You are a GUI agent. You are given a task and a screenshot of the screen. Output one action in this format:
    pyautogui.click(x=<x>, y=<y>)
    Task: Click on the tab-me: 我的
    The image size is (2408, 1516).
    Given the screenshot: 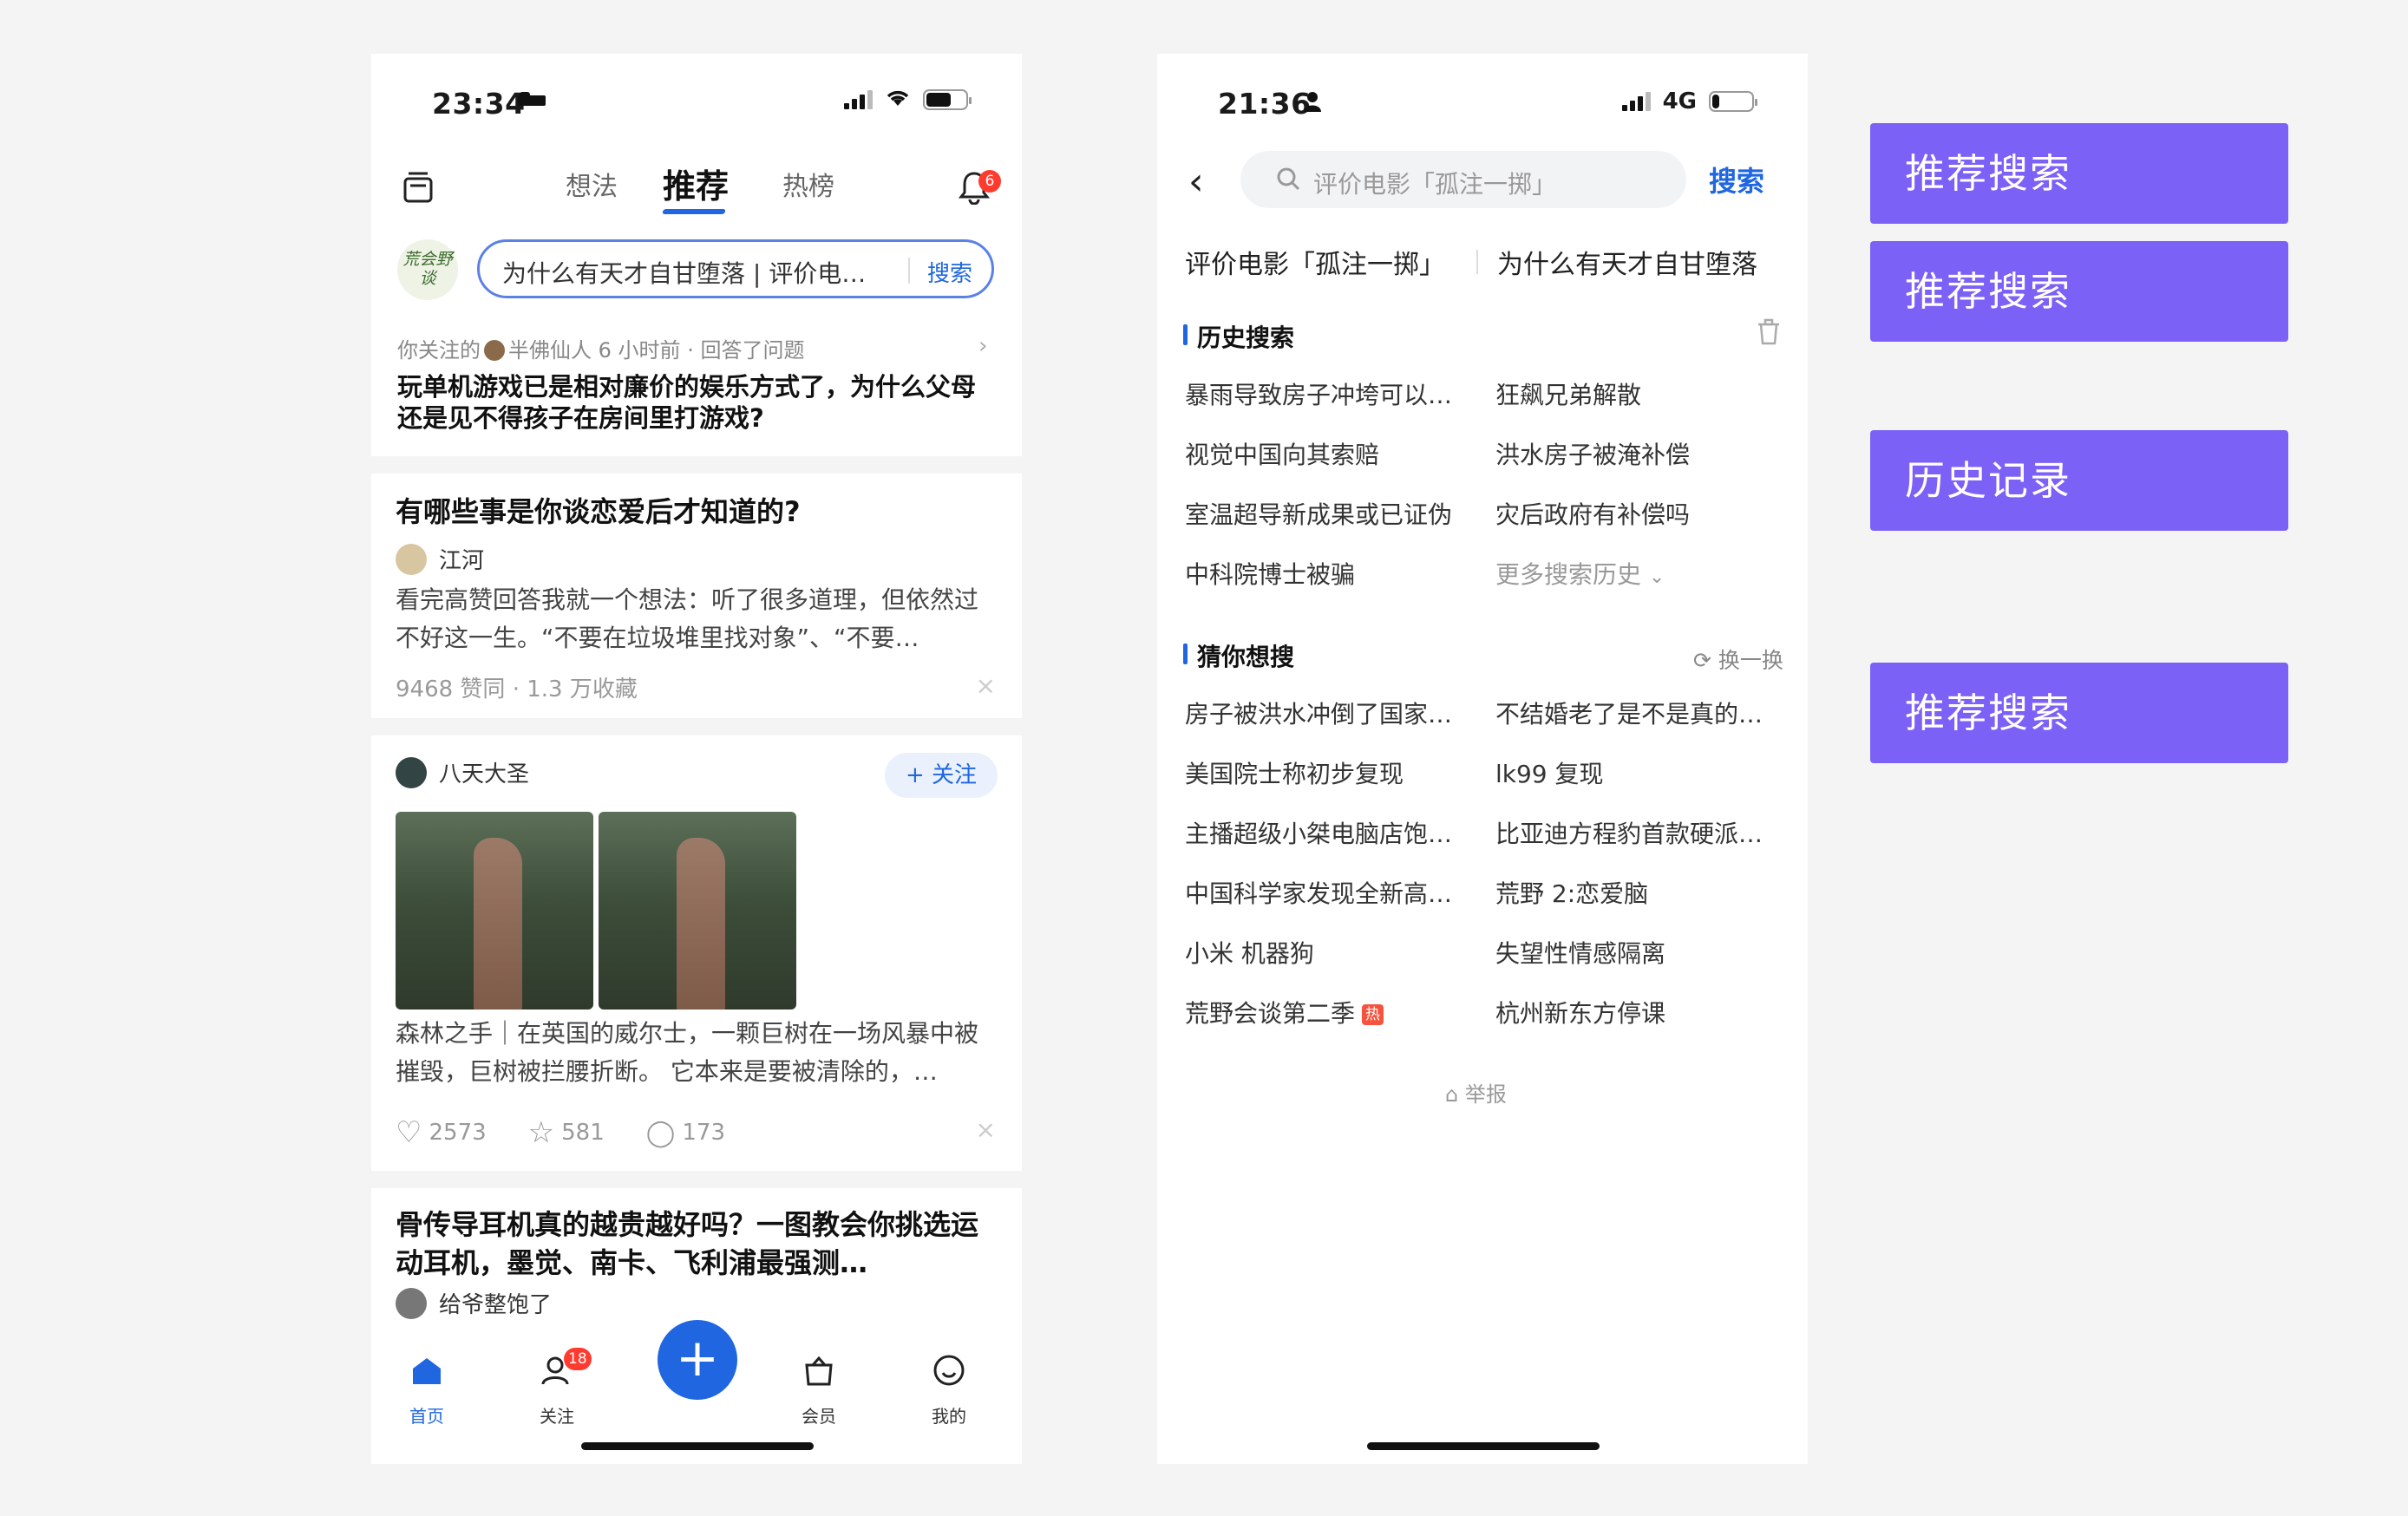 What is the action you would take?
    pyautogui.click(x=949, y=1390)
    